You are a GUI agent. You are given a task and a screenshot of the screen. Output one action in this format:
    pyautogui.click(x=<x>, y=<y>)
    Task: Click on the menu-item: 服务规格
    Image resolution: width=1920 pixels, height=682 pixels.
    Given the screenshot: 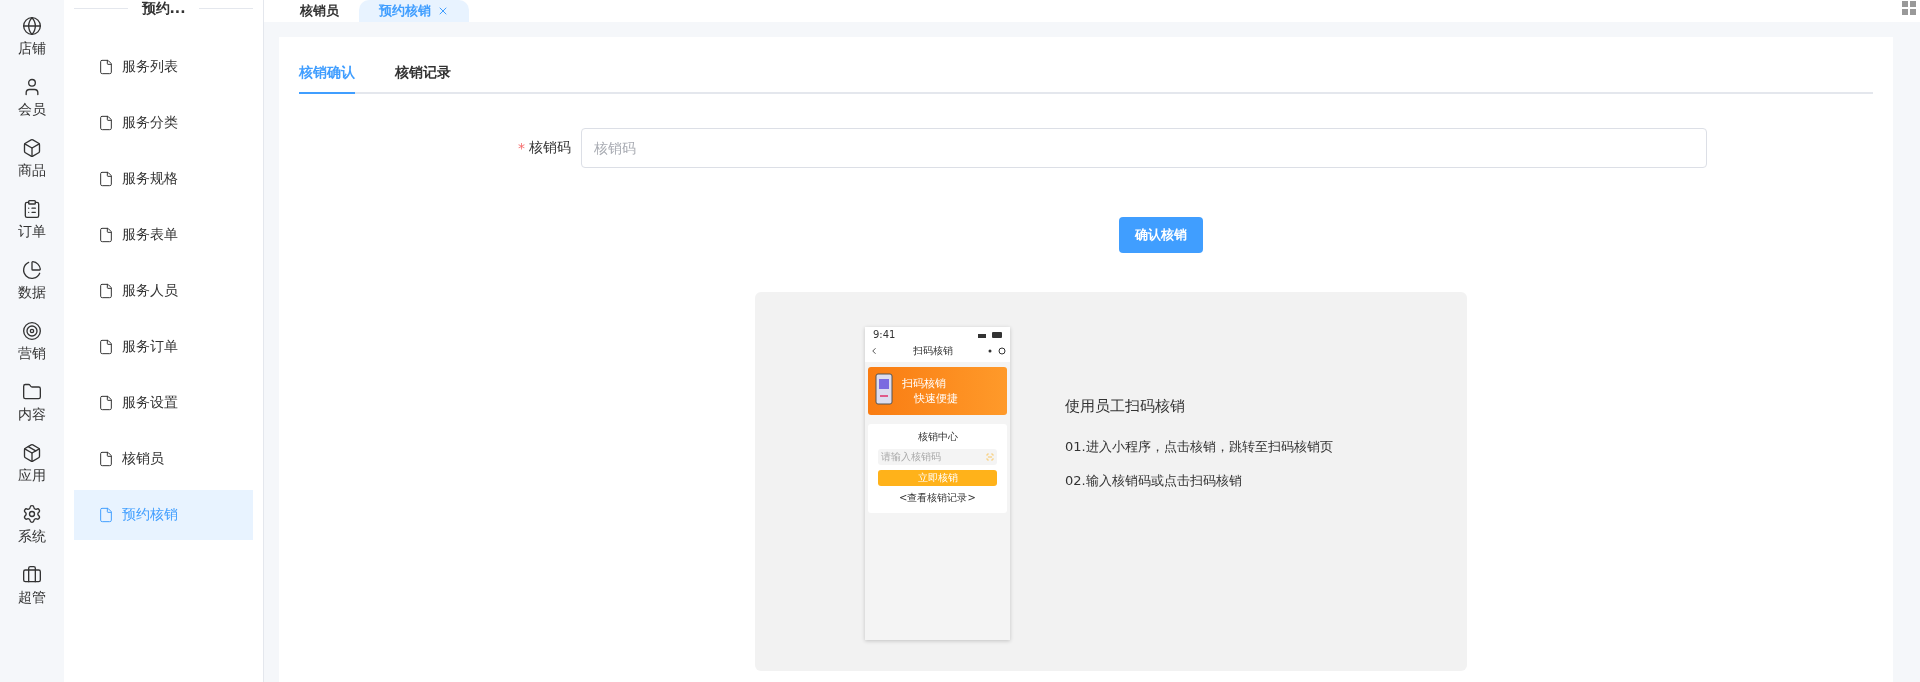 What is the action you would take?
    pyautogui.click(x=163, y=179)
    